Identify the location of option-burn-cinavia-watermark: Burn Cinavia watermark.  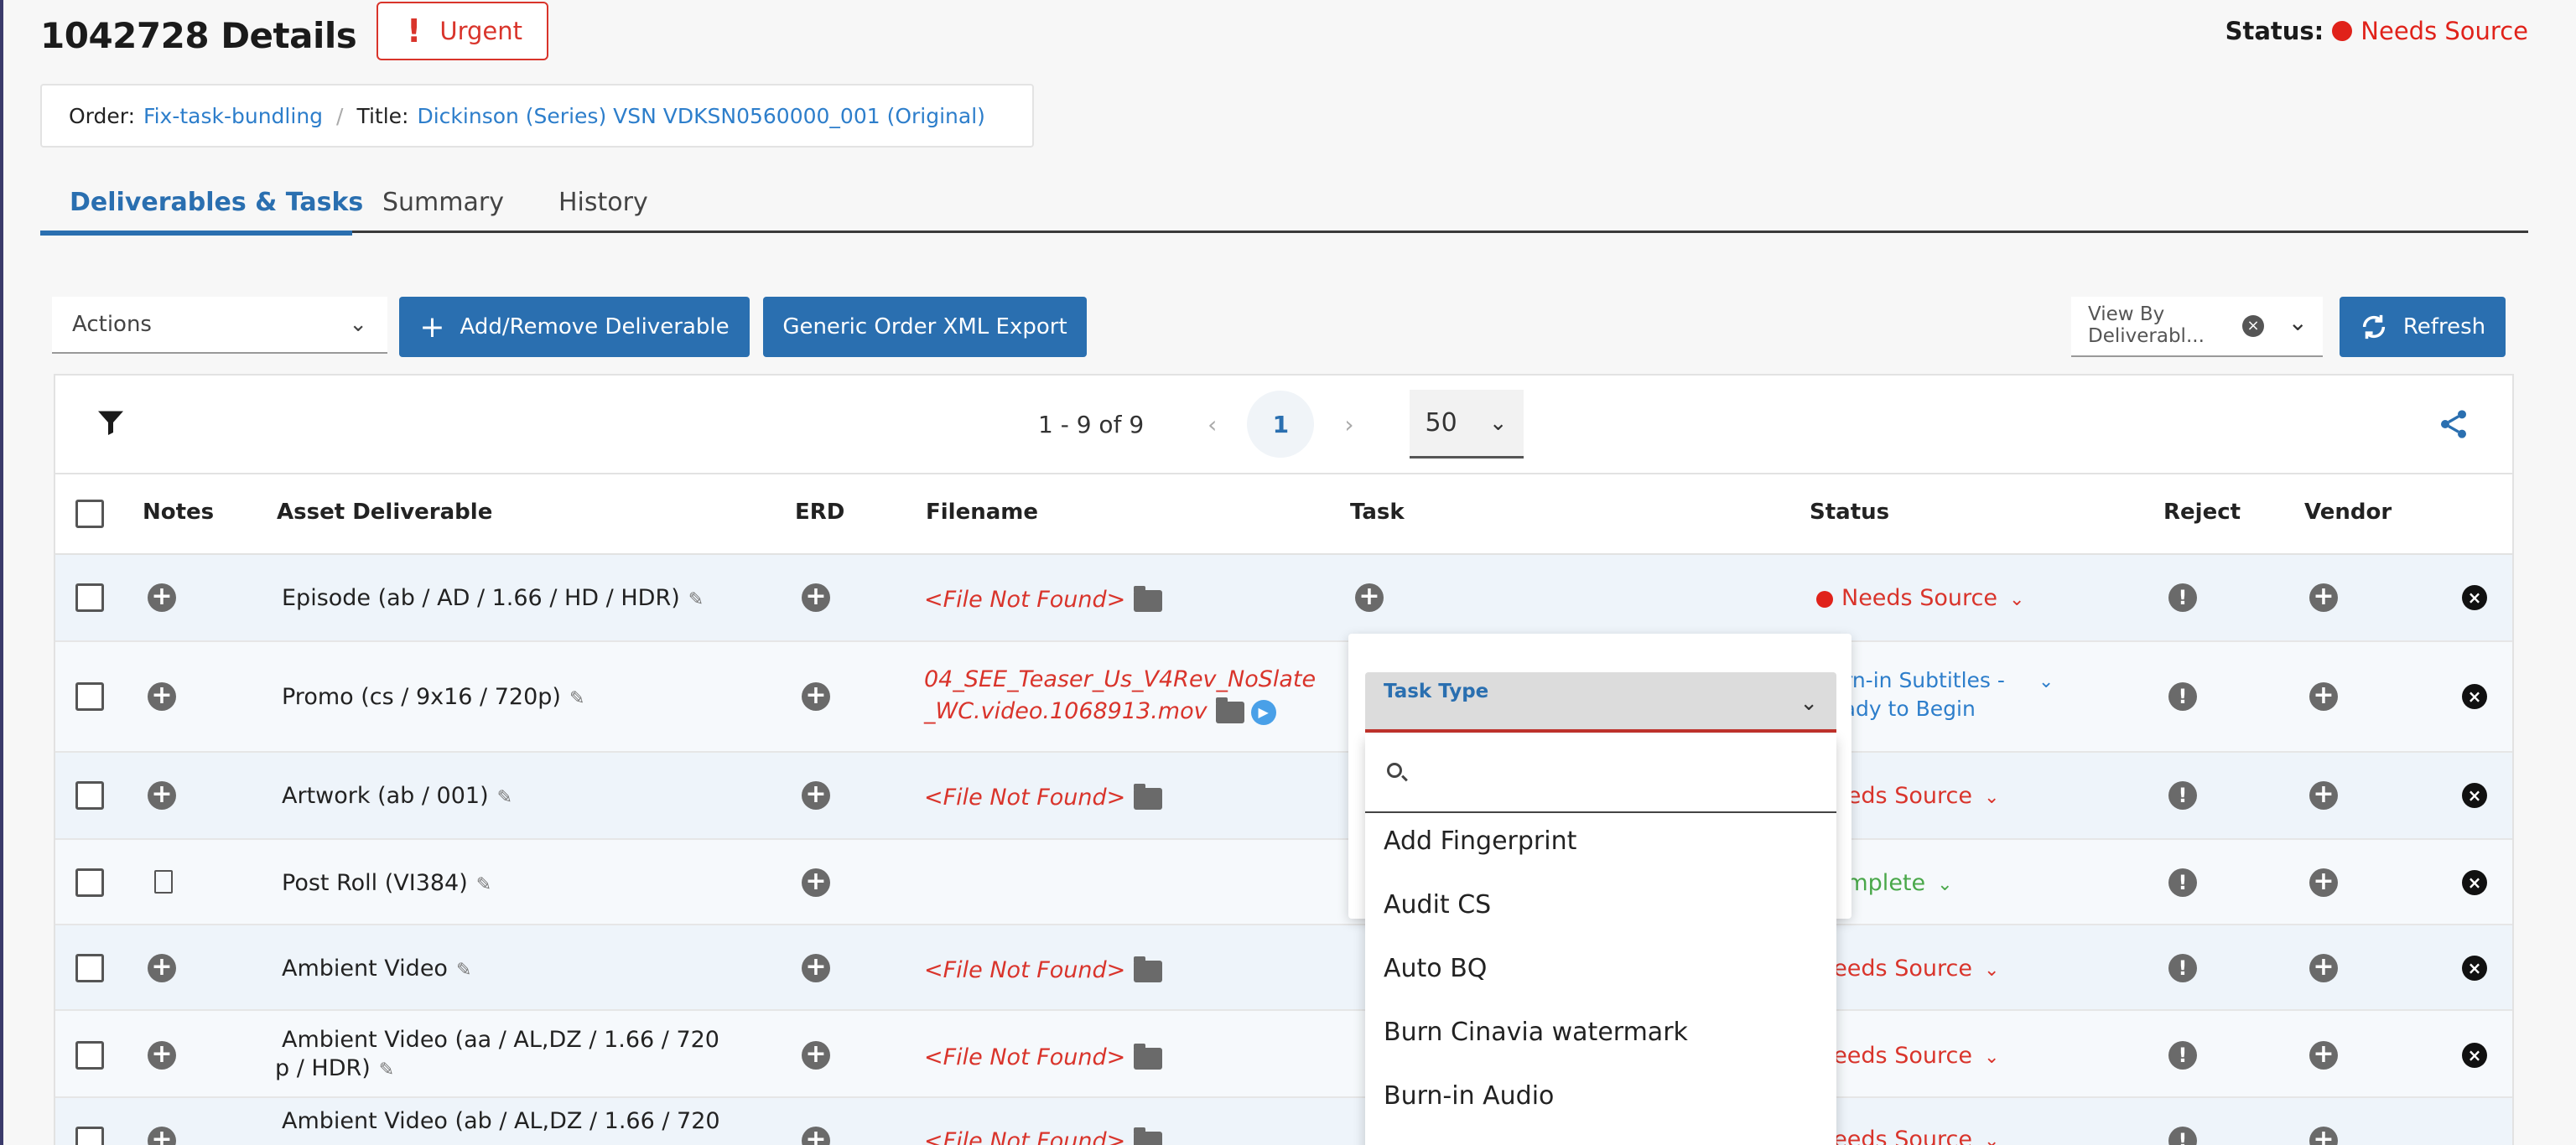
(1536, 1032).